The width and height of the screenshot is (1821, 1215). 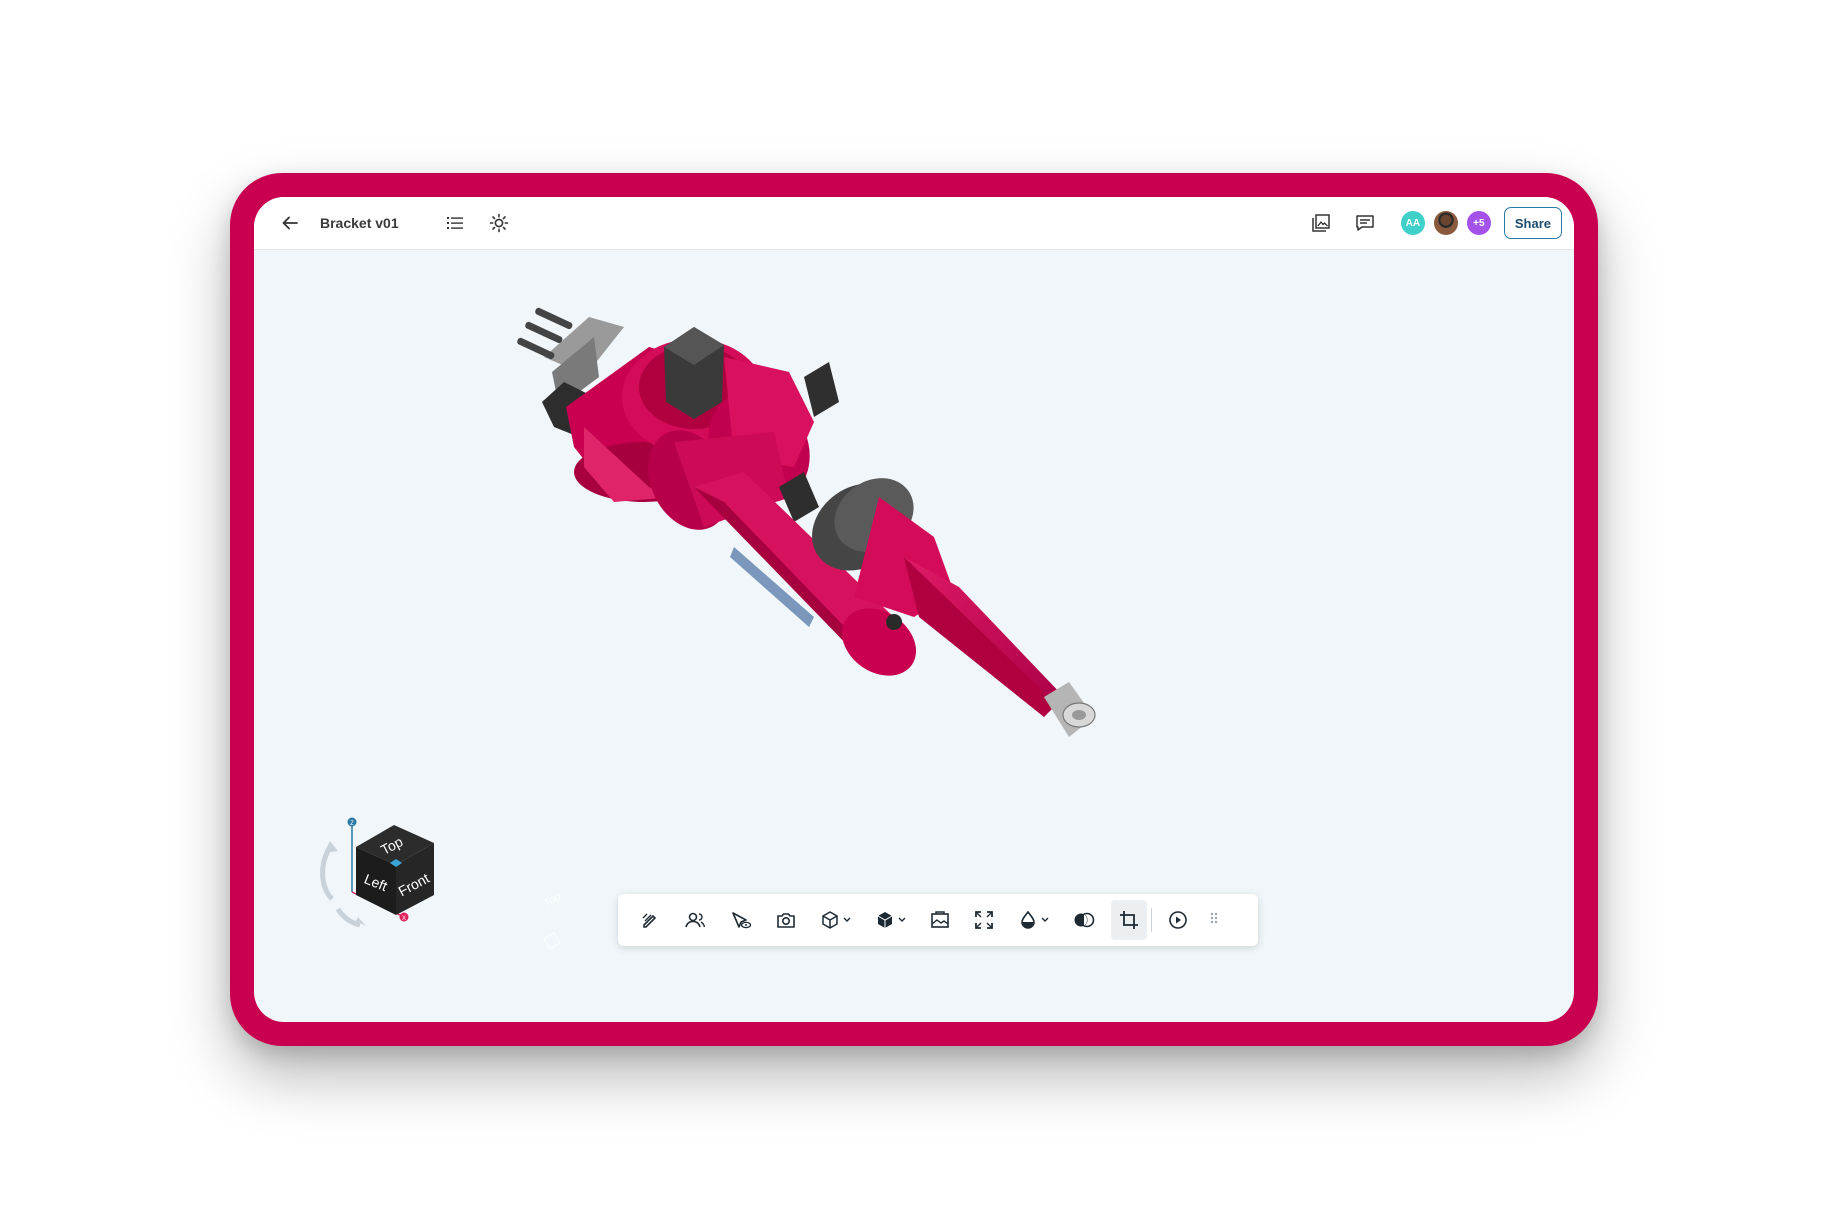 I want to click on view-cube-dropdown, so click(x=835, y=920).